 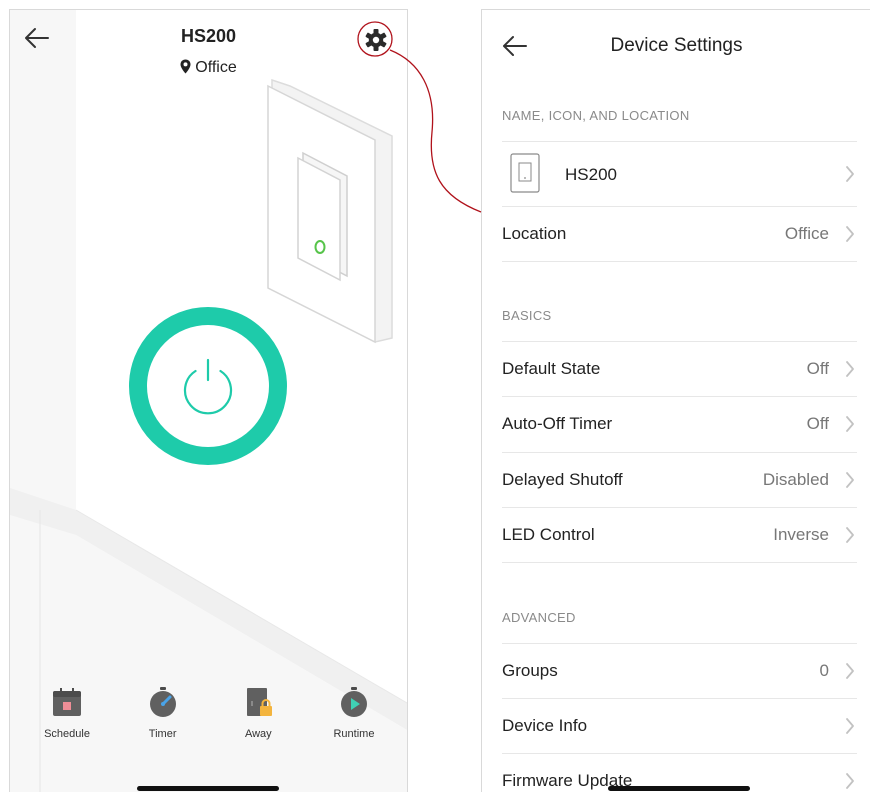 I want to click on bottom-nav: Schedule Timer Away Runtime, so click(x=210, y=716).